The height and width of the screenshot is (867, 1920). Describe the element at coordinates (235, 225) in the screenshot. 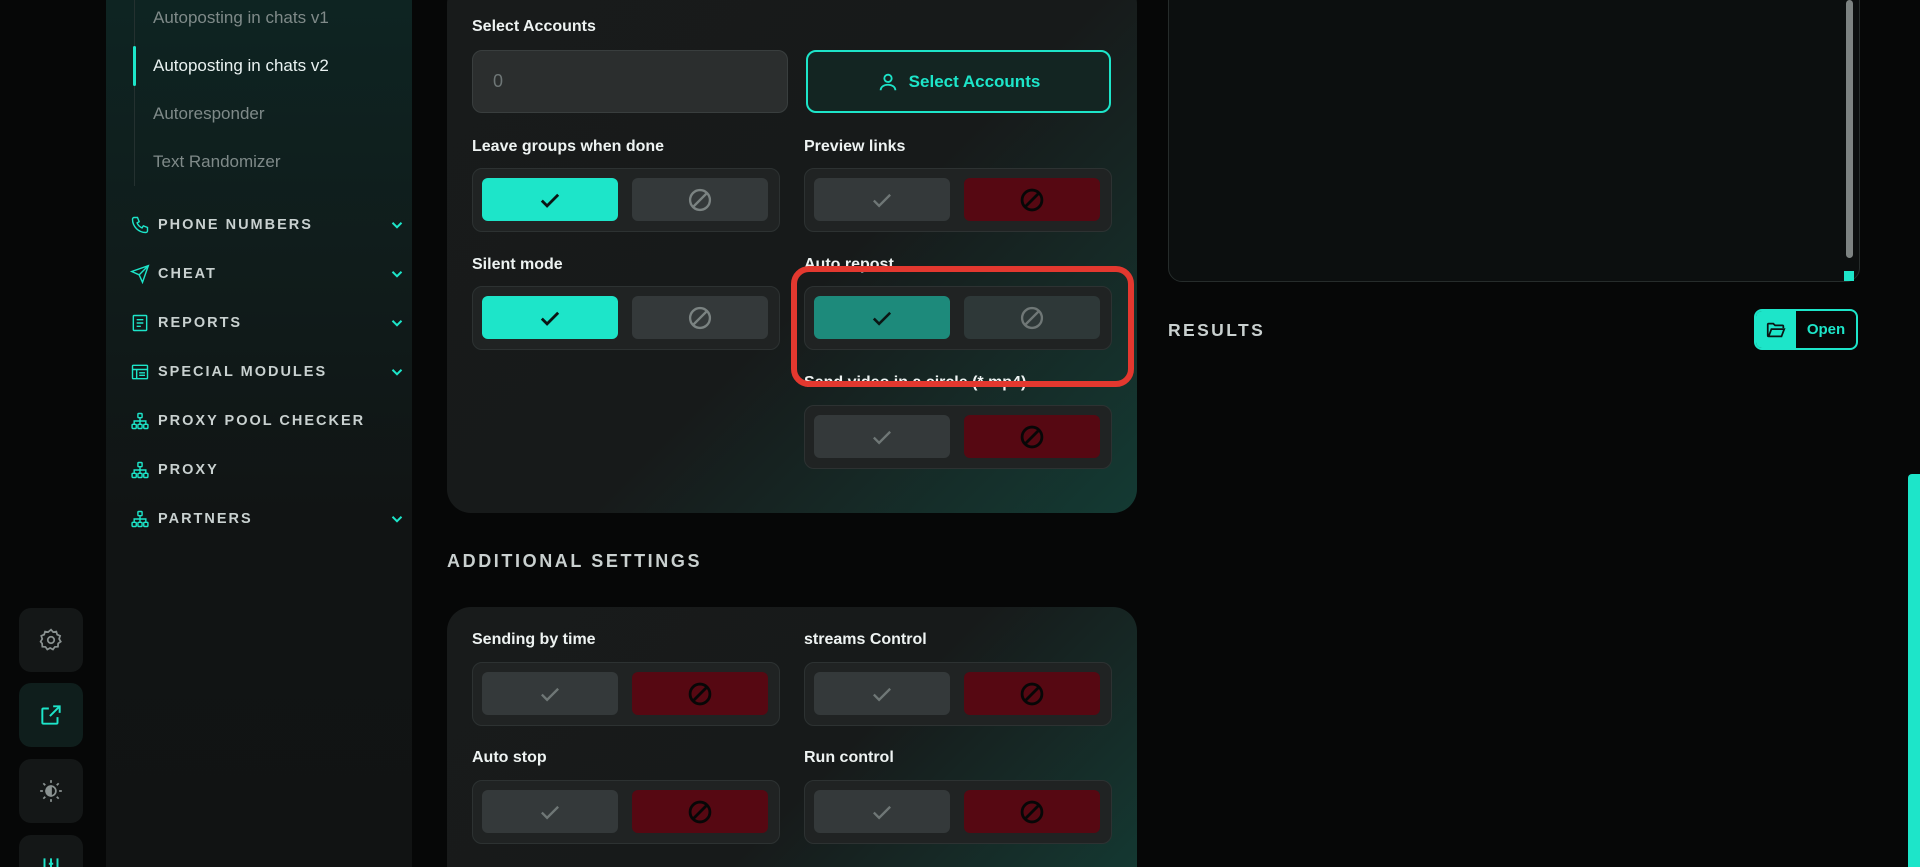

I see `sidebar-item-label: PHONE NUMBERS` at that location.